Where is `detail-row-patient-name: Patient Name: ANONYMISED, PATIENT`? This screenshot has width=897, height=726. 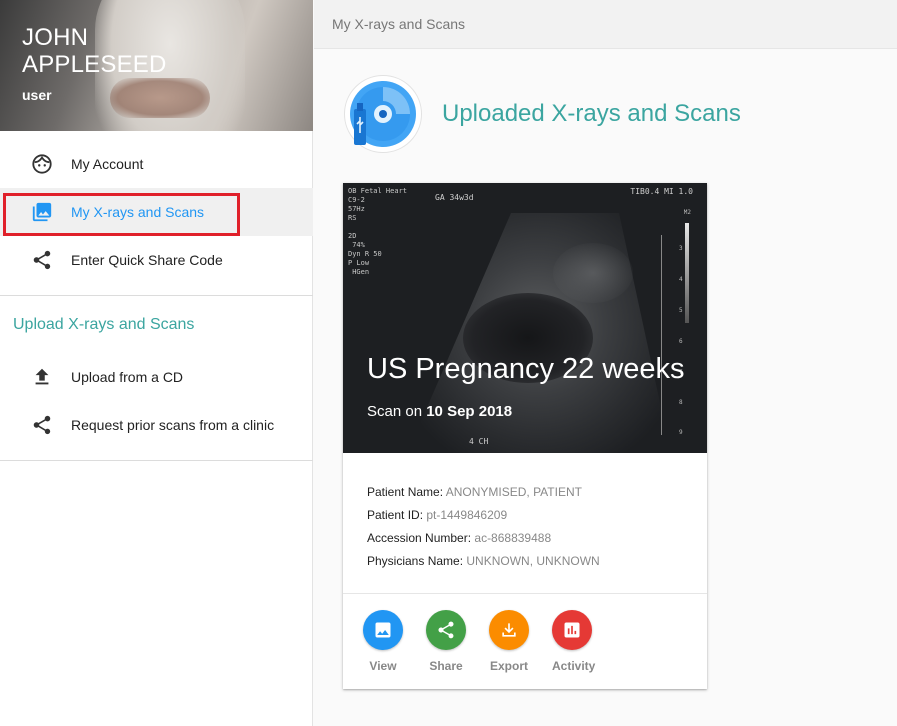
detail-row-patient-name: Patient Name: ANONYMISED, PATIENT is located at coordinates (525, 492).